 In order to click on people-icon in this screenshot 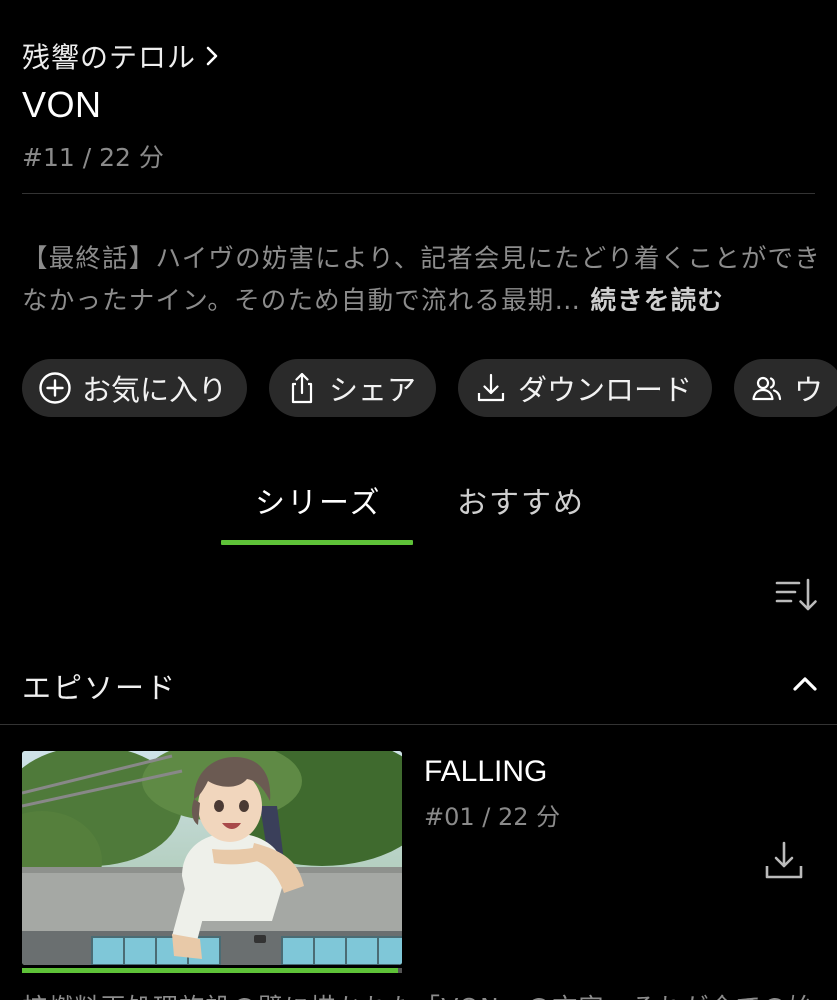, I will do `click(767, 388)`.